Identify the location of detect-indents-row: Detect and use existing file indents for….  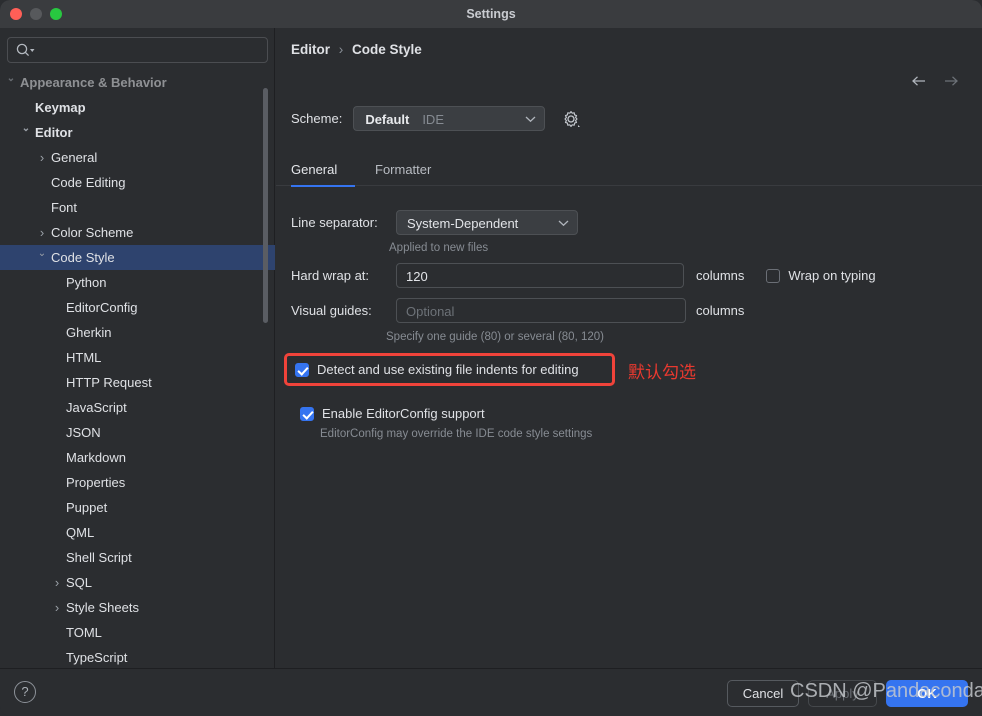
(437, 369).